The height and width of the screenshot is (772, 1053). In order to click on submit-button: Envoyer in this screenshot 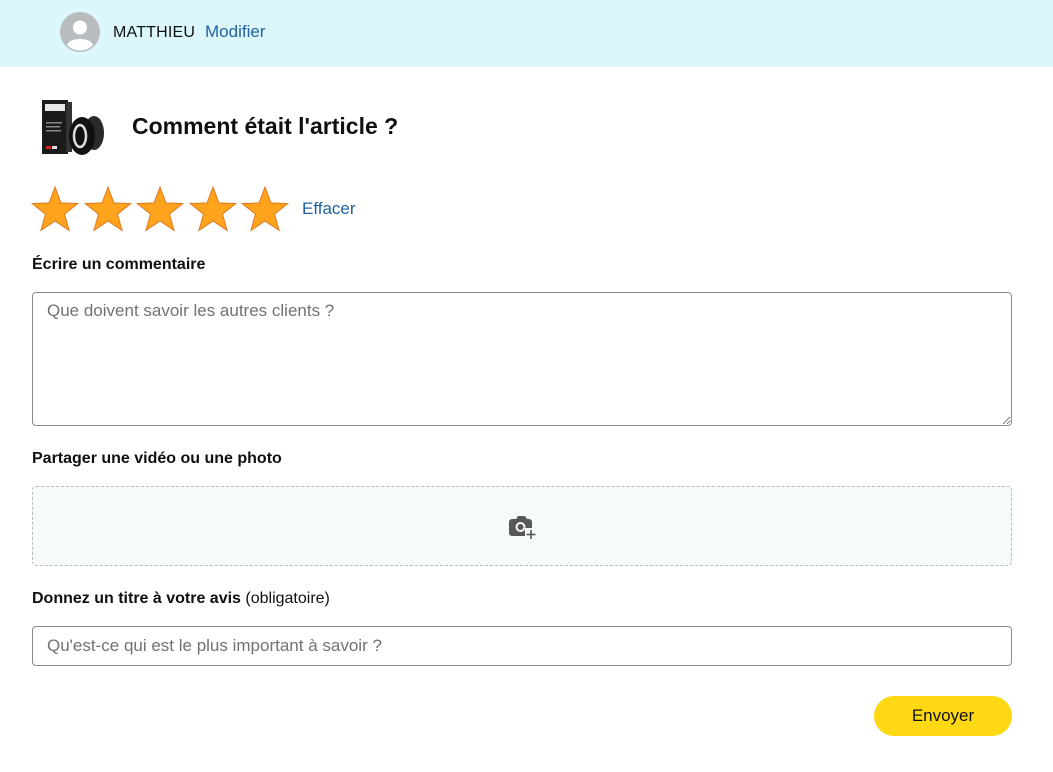, I will do `click(943, 716)`.